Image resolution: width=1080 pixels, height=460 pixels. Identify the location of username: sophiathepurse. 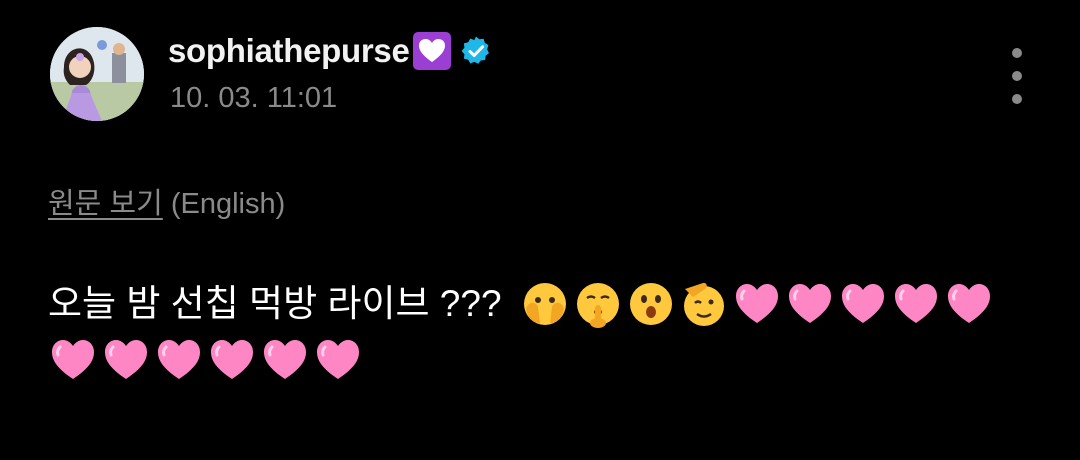
(289, 51).